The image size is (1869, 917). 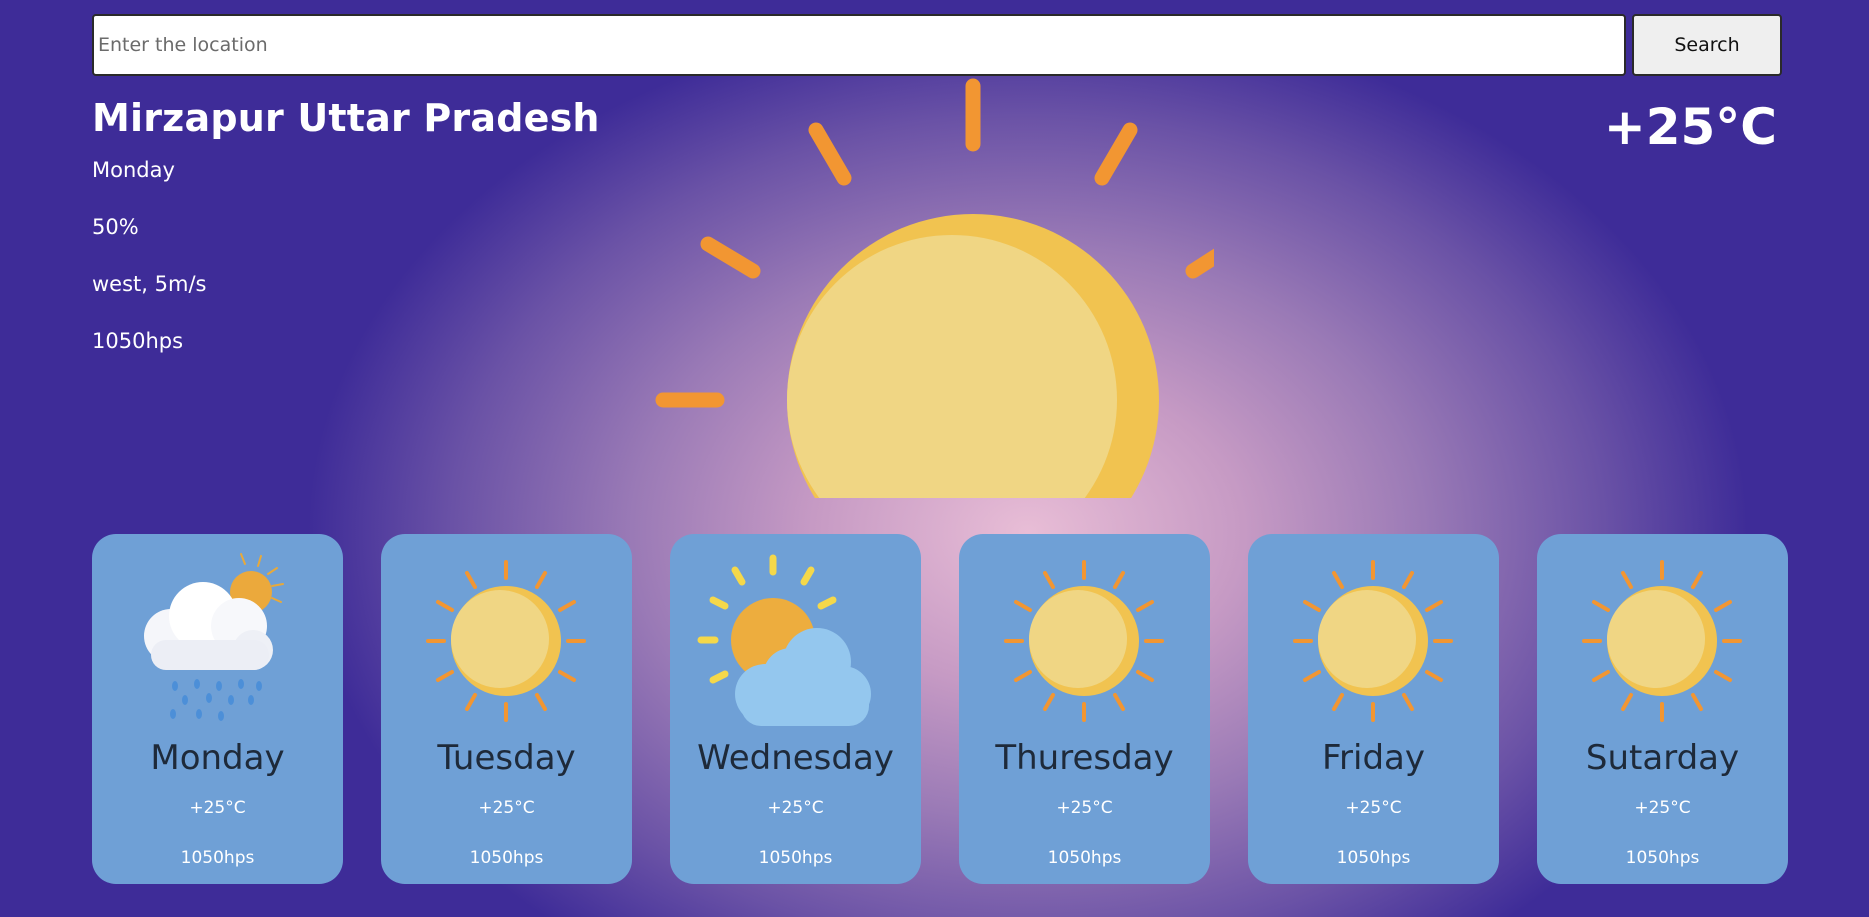 What do you see at coordinates (346, 118) in the screenshot?
I see `location-title: Mirzapur Uttar Pradesh` at bounding box center [346, 118].